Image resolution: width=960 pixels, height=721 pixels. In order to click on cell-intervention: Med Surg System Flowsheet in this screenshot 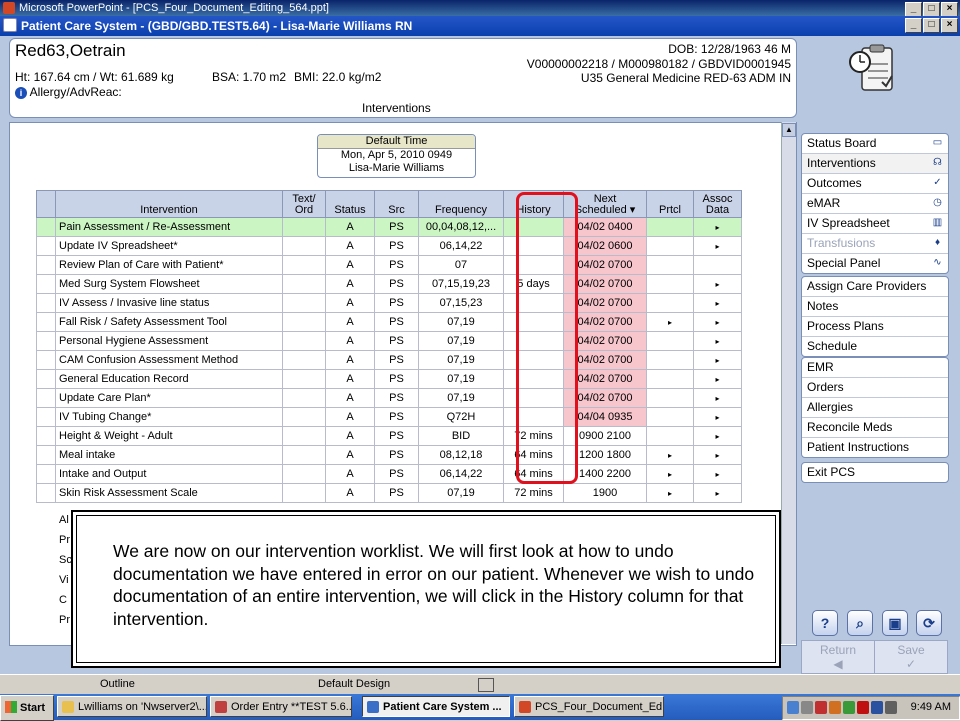, I will do `click(169, 284)`.